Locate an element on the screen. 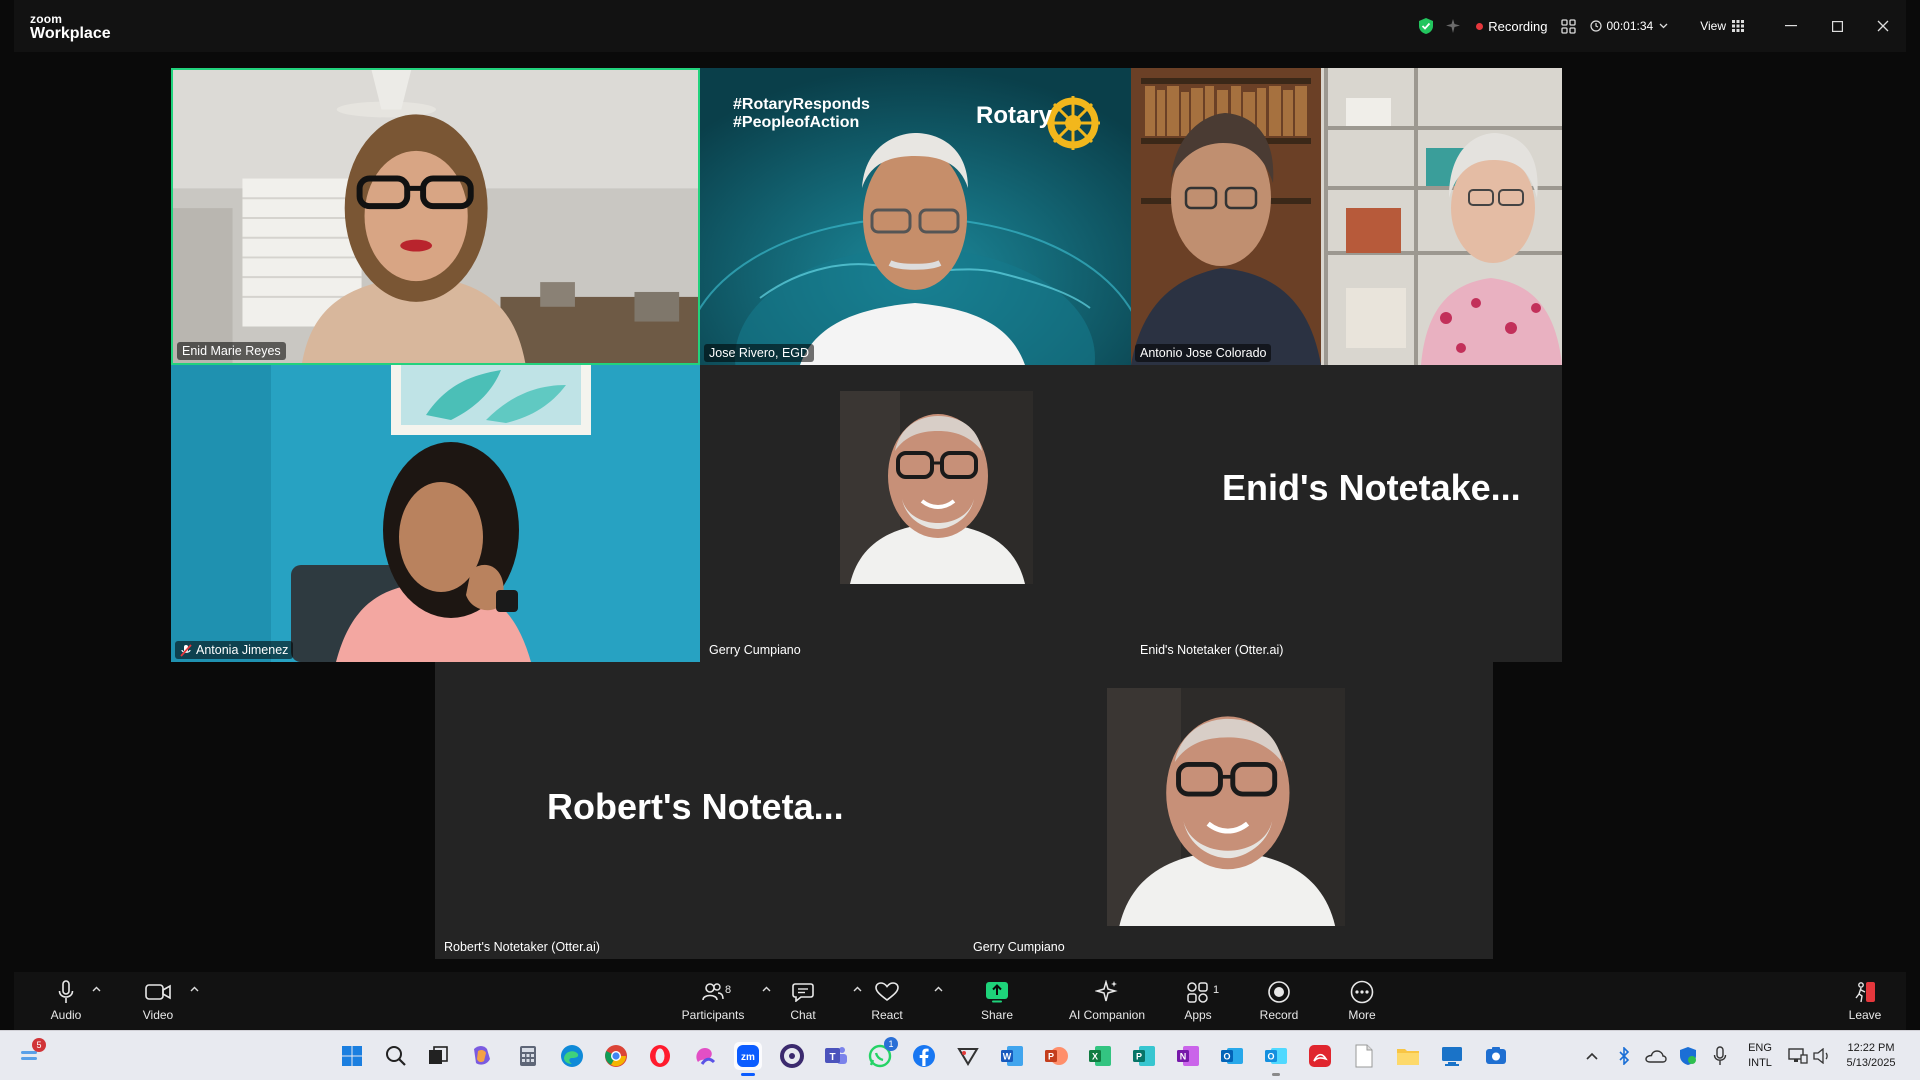 This screenshot has height=1080, width=1920. video-tile-enid-marie-reyes: Enid Marie Reyes is located at coordinates (435, 216).